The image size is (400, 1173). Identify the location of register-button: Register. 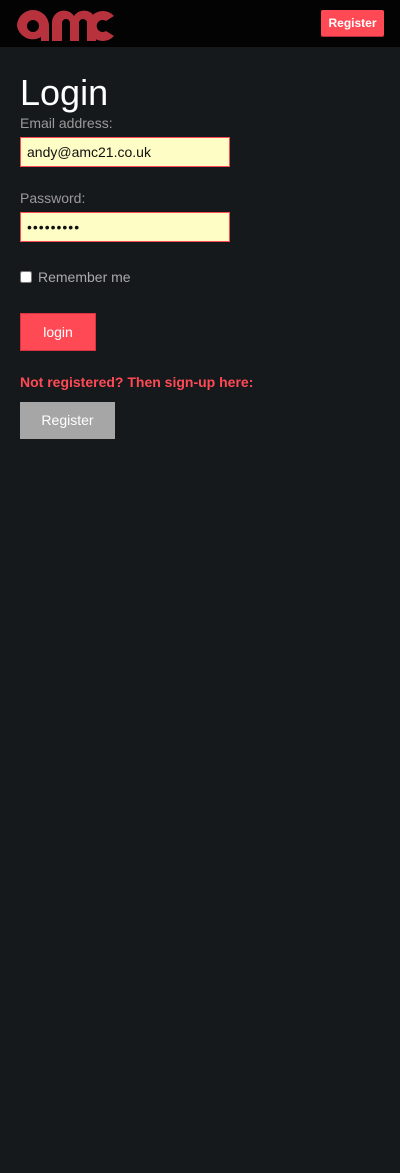
(67, 420).